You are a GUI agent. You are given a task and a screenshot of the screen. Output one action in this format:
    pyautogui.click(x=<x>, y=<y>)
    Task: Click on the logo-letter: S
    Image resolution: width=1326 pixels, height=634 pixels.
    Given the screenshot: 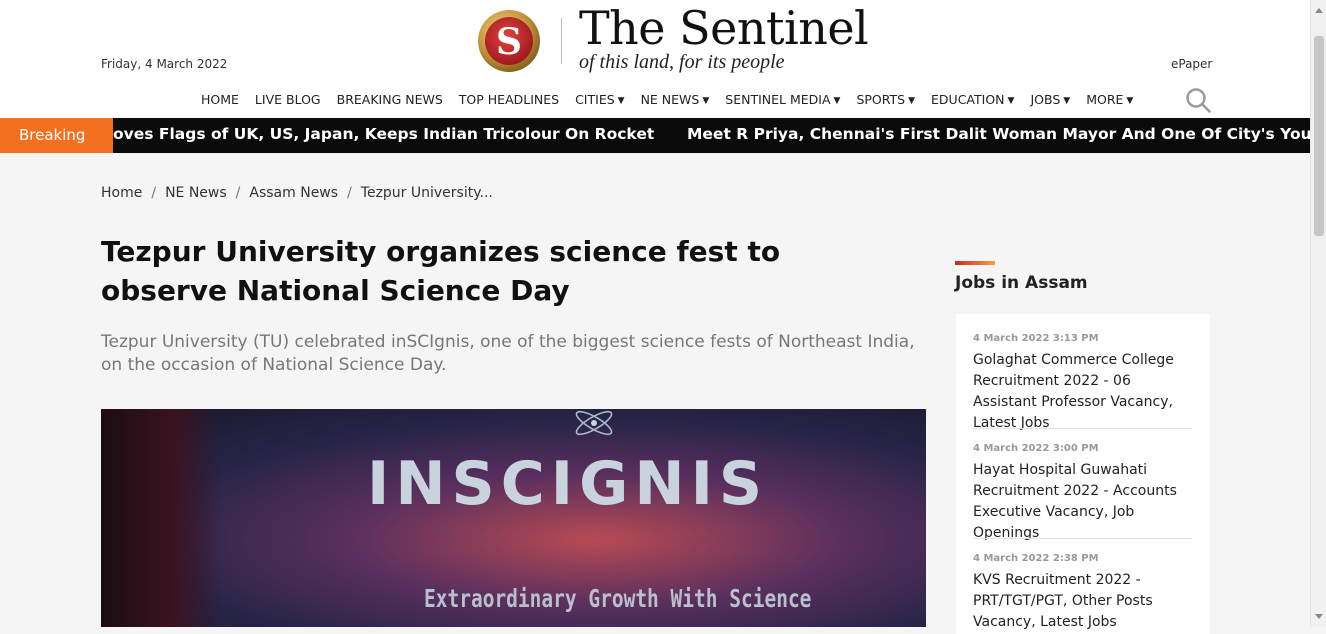 What is the action you would take?
    pyautogui.click(x=509, y=42)
    